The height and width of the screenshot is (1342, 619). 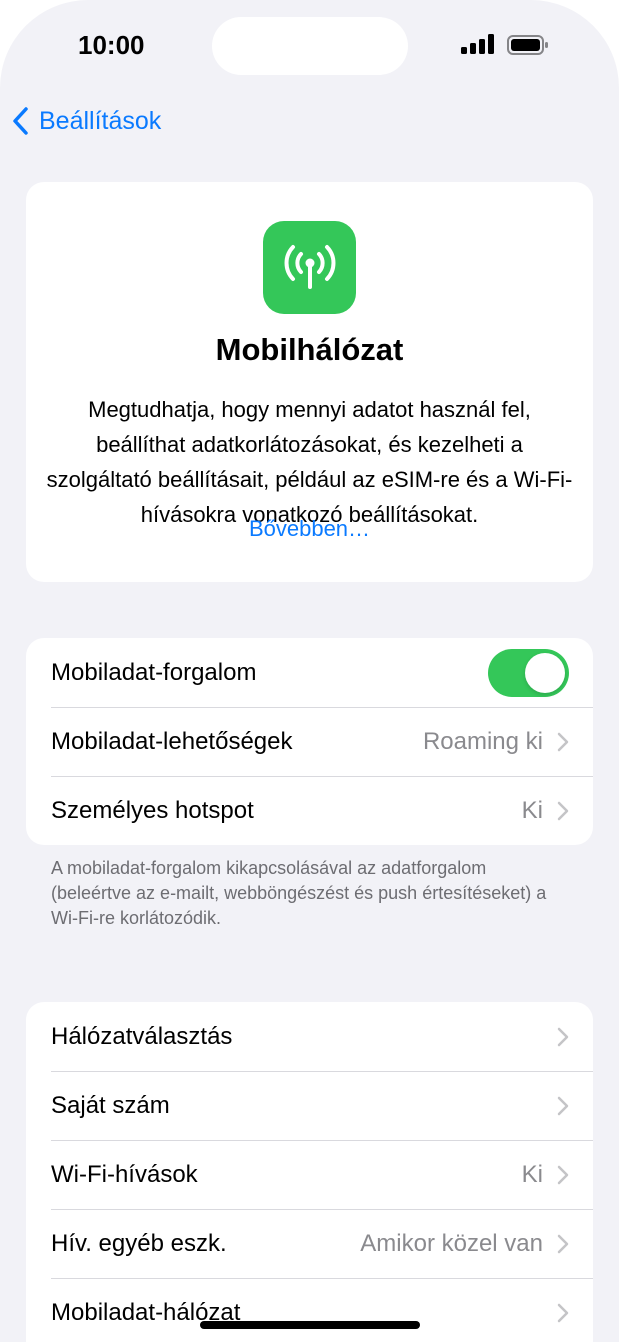 I want to click on chevron-left-icon, so click(x=20, y=121).